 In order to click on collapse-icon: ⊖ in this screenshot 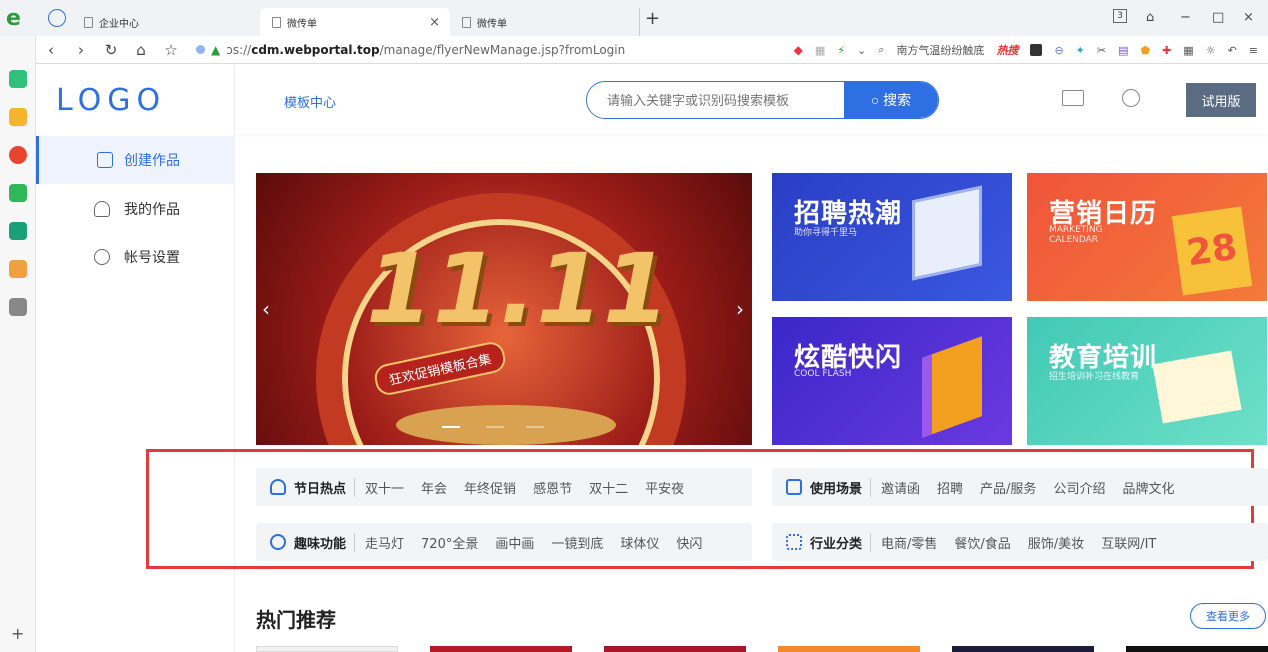, I will do `click(1058, 50)`.